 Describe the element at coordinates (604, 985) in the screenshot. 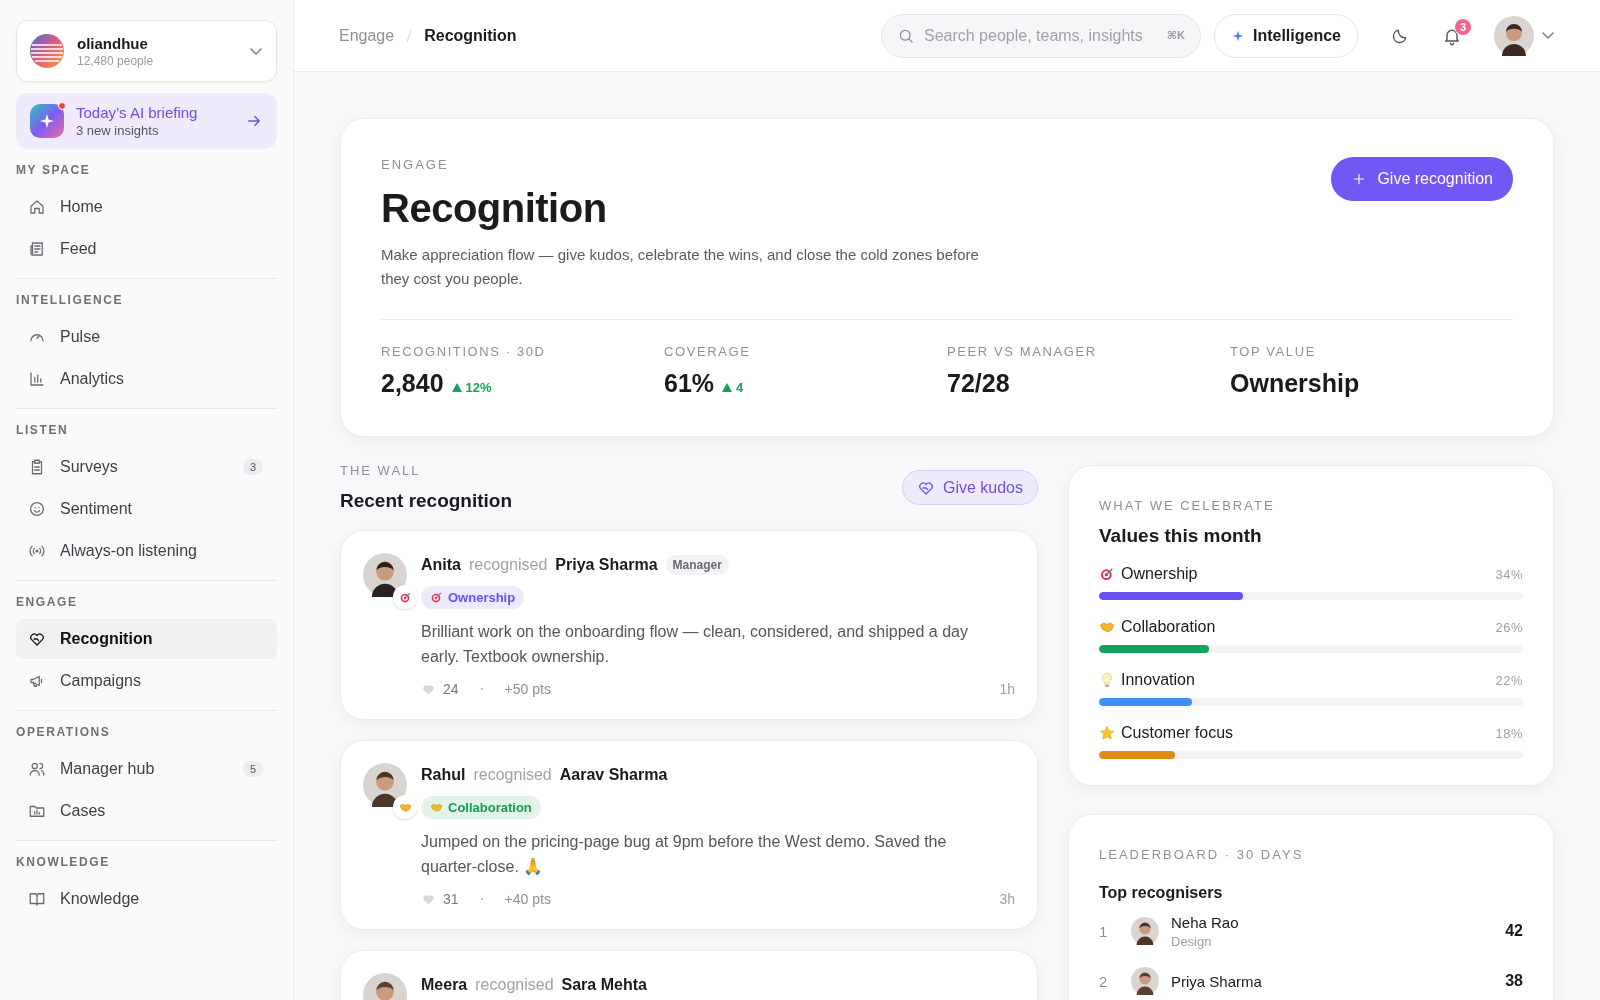

I see `recipient-name: Sara Mehta` at that location.